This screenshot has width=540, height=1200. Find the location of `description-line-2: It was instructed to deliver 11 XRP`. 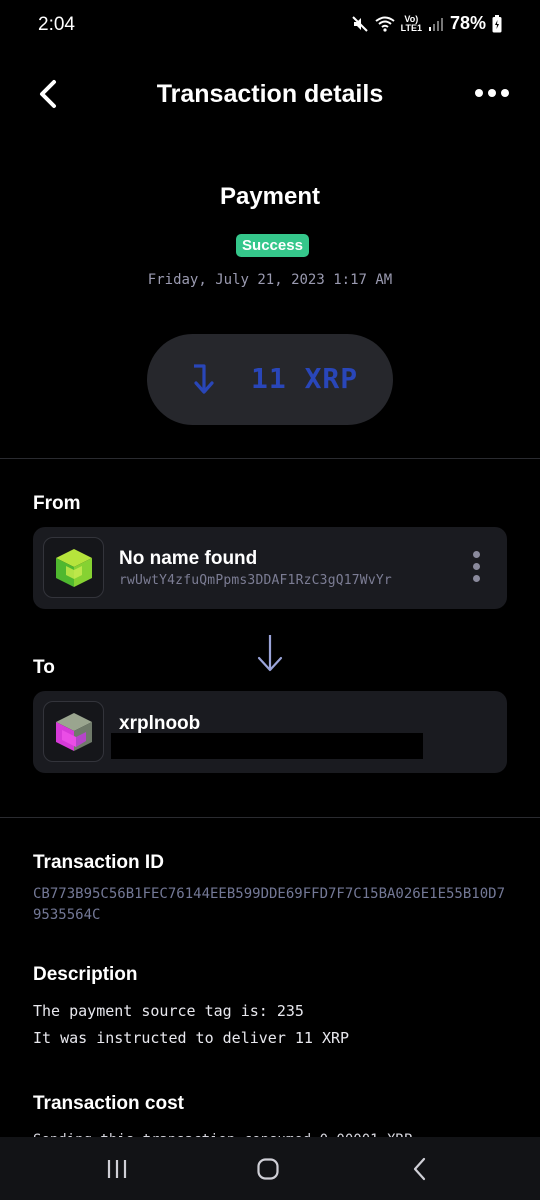

description-line-2: It was instructed to deliver 11 XRP is located at coordinates (191, 1038).